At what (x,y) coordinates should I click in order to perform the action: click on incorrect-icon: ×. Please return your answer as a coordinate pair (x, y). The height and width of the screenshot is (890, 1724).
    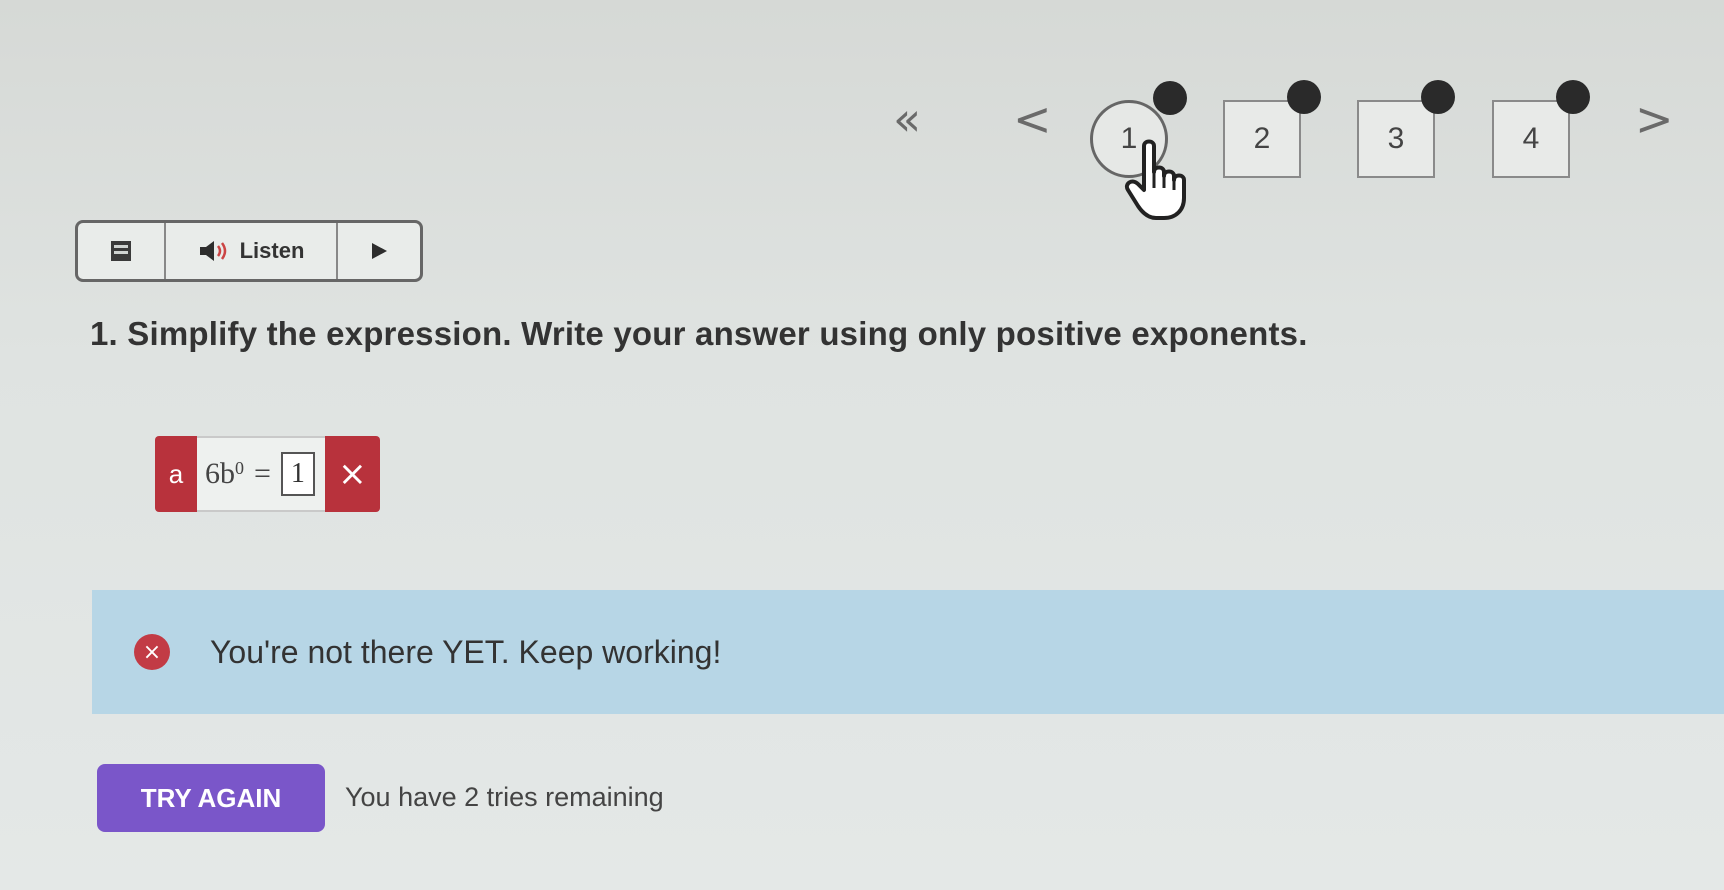
    Looking at the image, I should click on (352, 474).